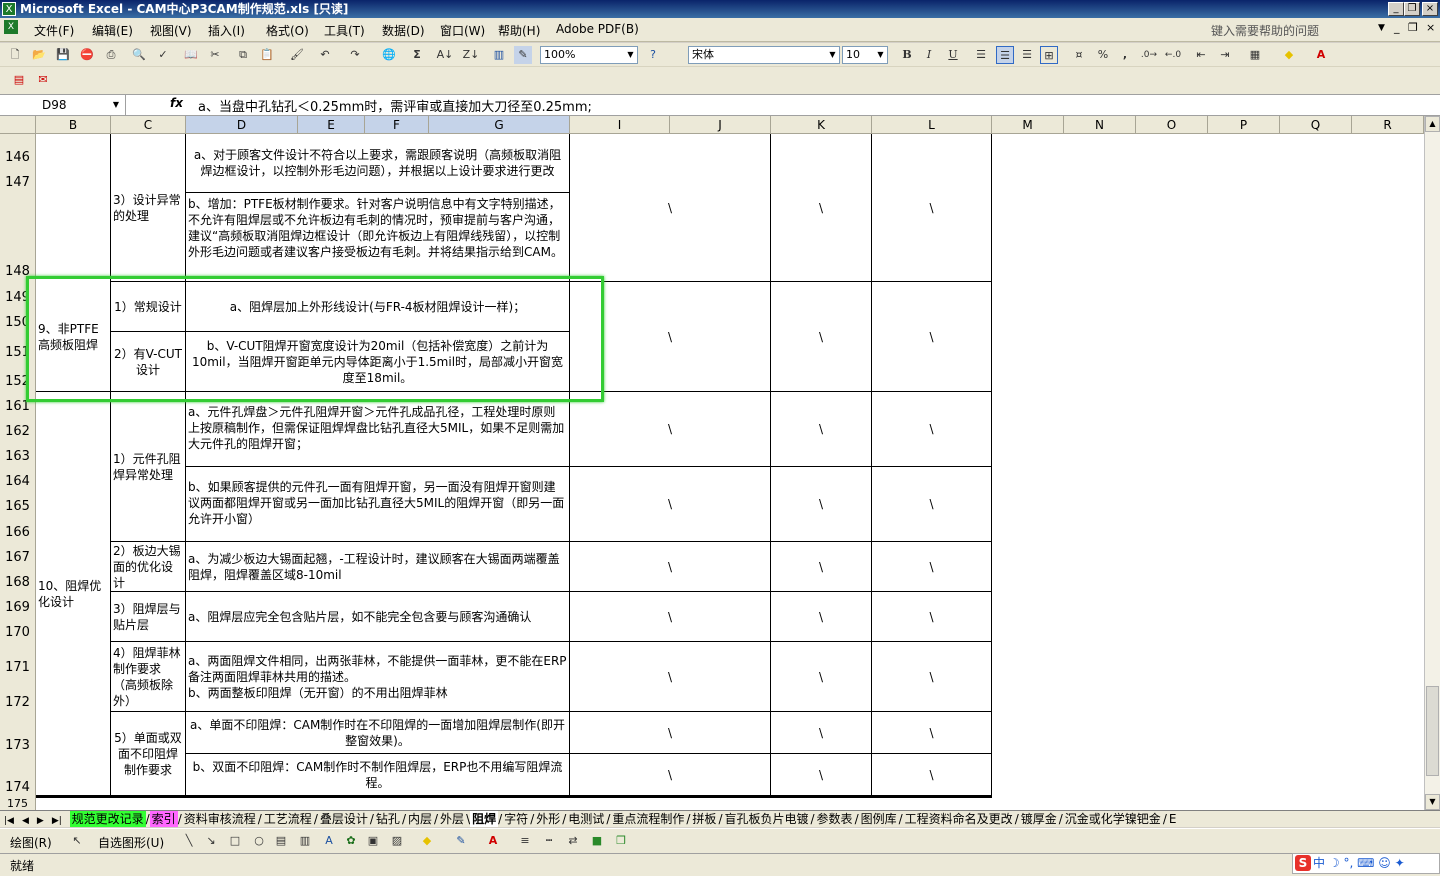 This screenshot has width=1440, height=876. What do you see at coordinates (821, 208) in the screenshot?
I see `cell-k-148: \` at bounding box center [821, 208].